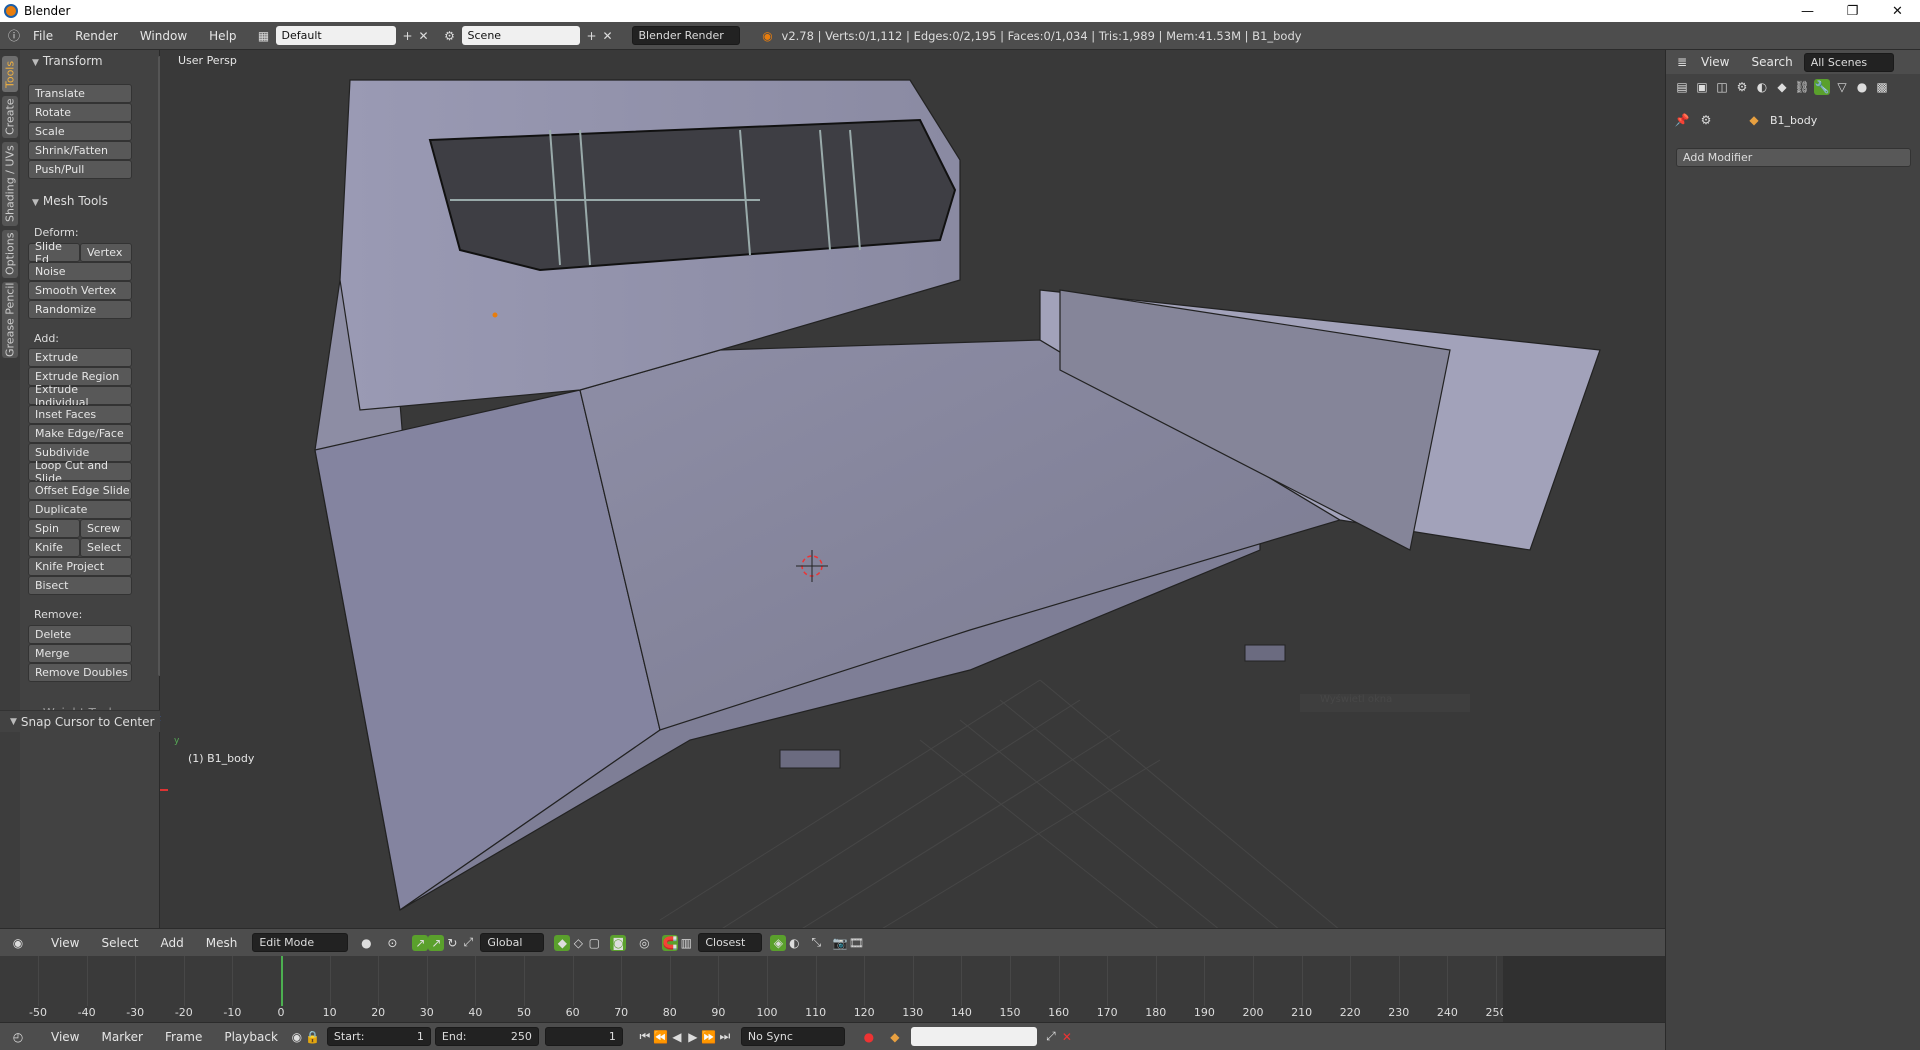 Image resolution: width=1920 pixels, height=1050 pixels. I want to click on bisect-button: Bisect, so click(80, 585).